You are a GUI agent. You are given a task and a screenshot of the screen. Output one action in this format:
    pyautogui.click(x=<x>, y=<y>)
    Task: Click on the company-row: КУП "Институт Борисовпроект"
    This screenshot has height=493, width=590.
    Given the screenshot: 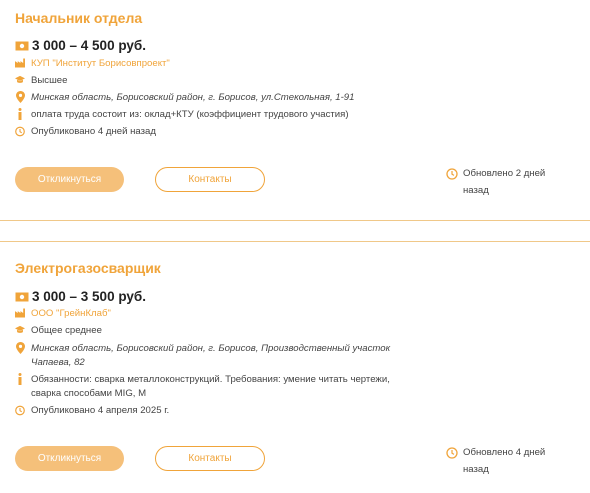 What is the action you would take?
    pyautogui.click(x=208, y=64)
    